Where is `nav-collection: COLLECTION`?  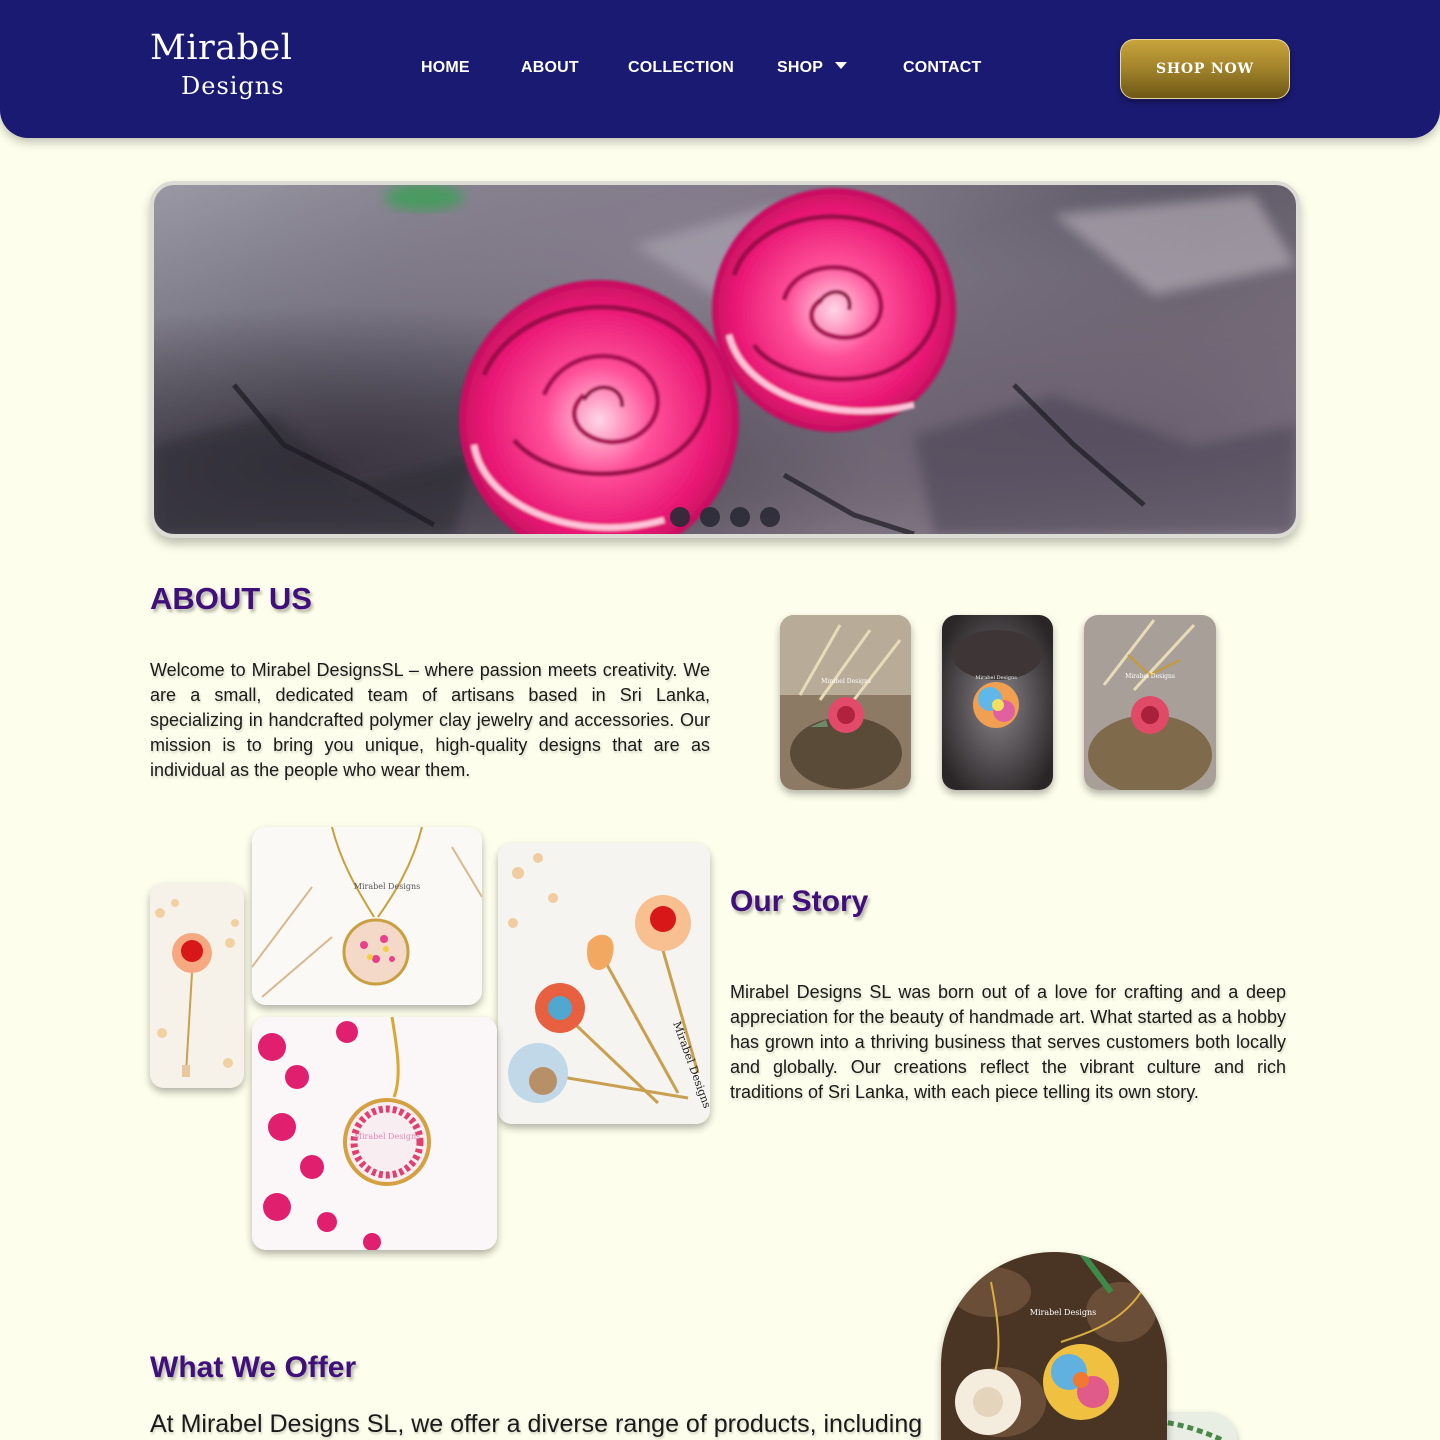
nav-collection: COLLECTION is located at coordinates (681, 68).